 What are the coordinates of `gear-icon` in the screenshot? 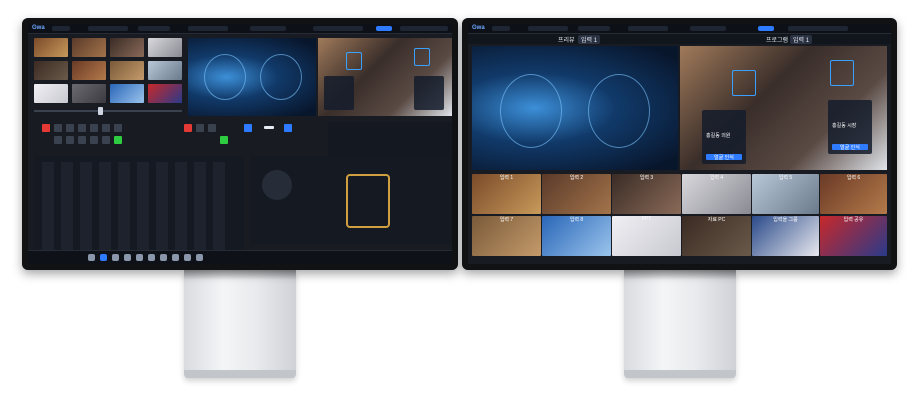 It's located at (199, 257).